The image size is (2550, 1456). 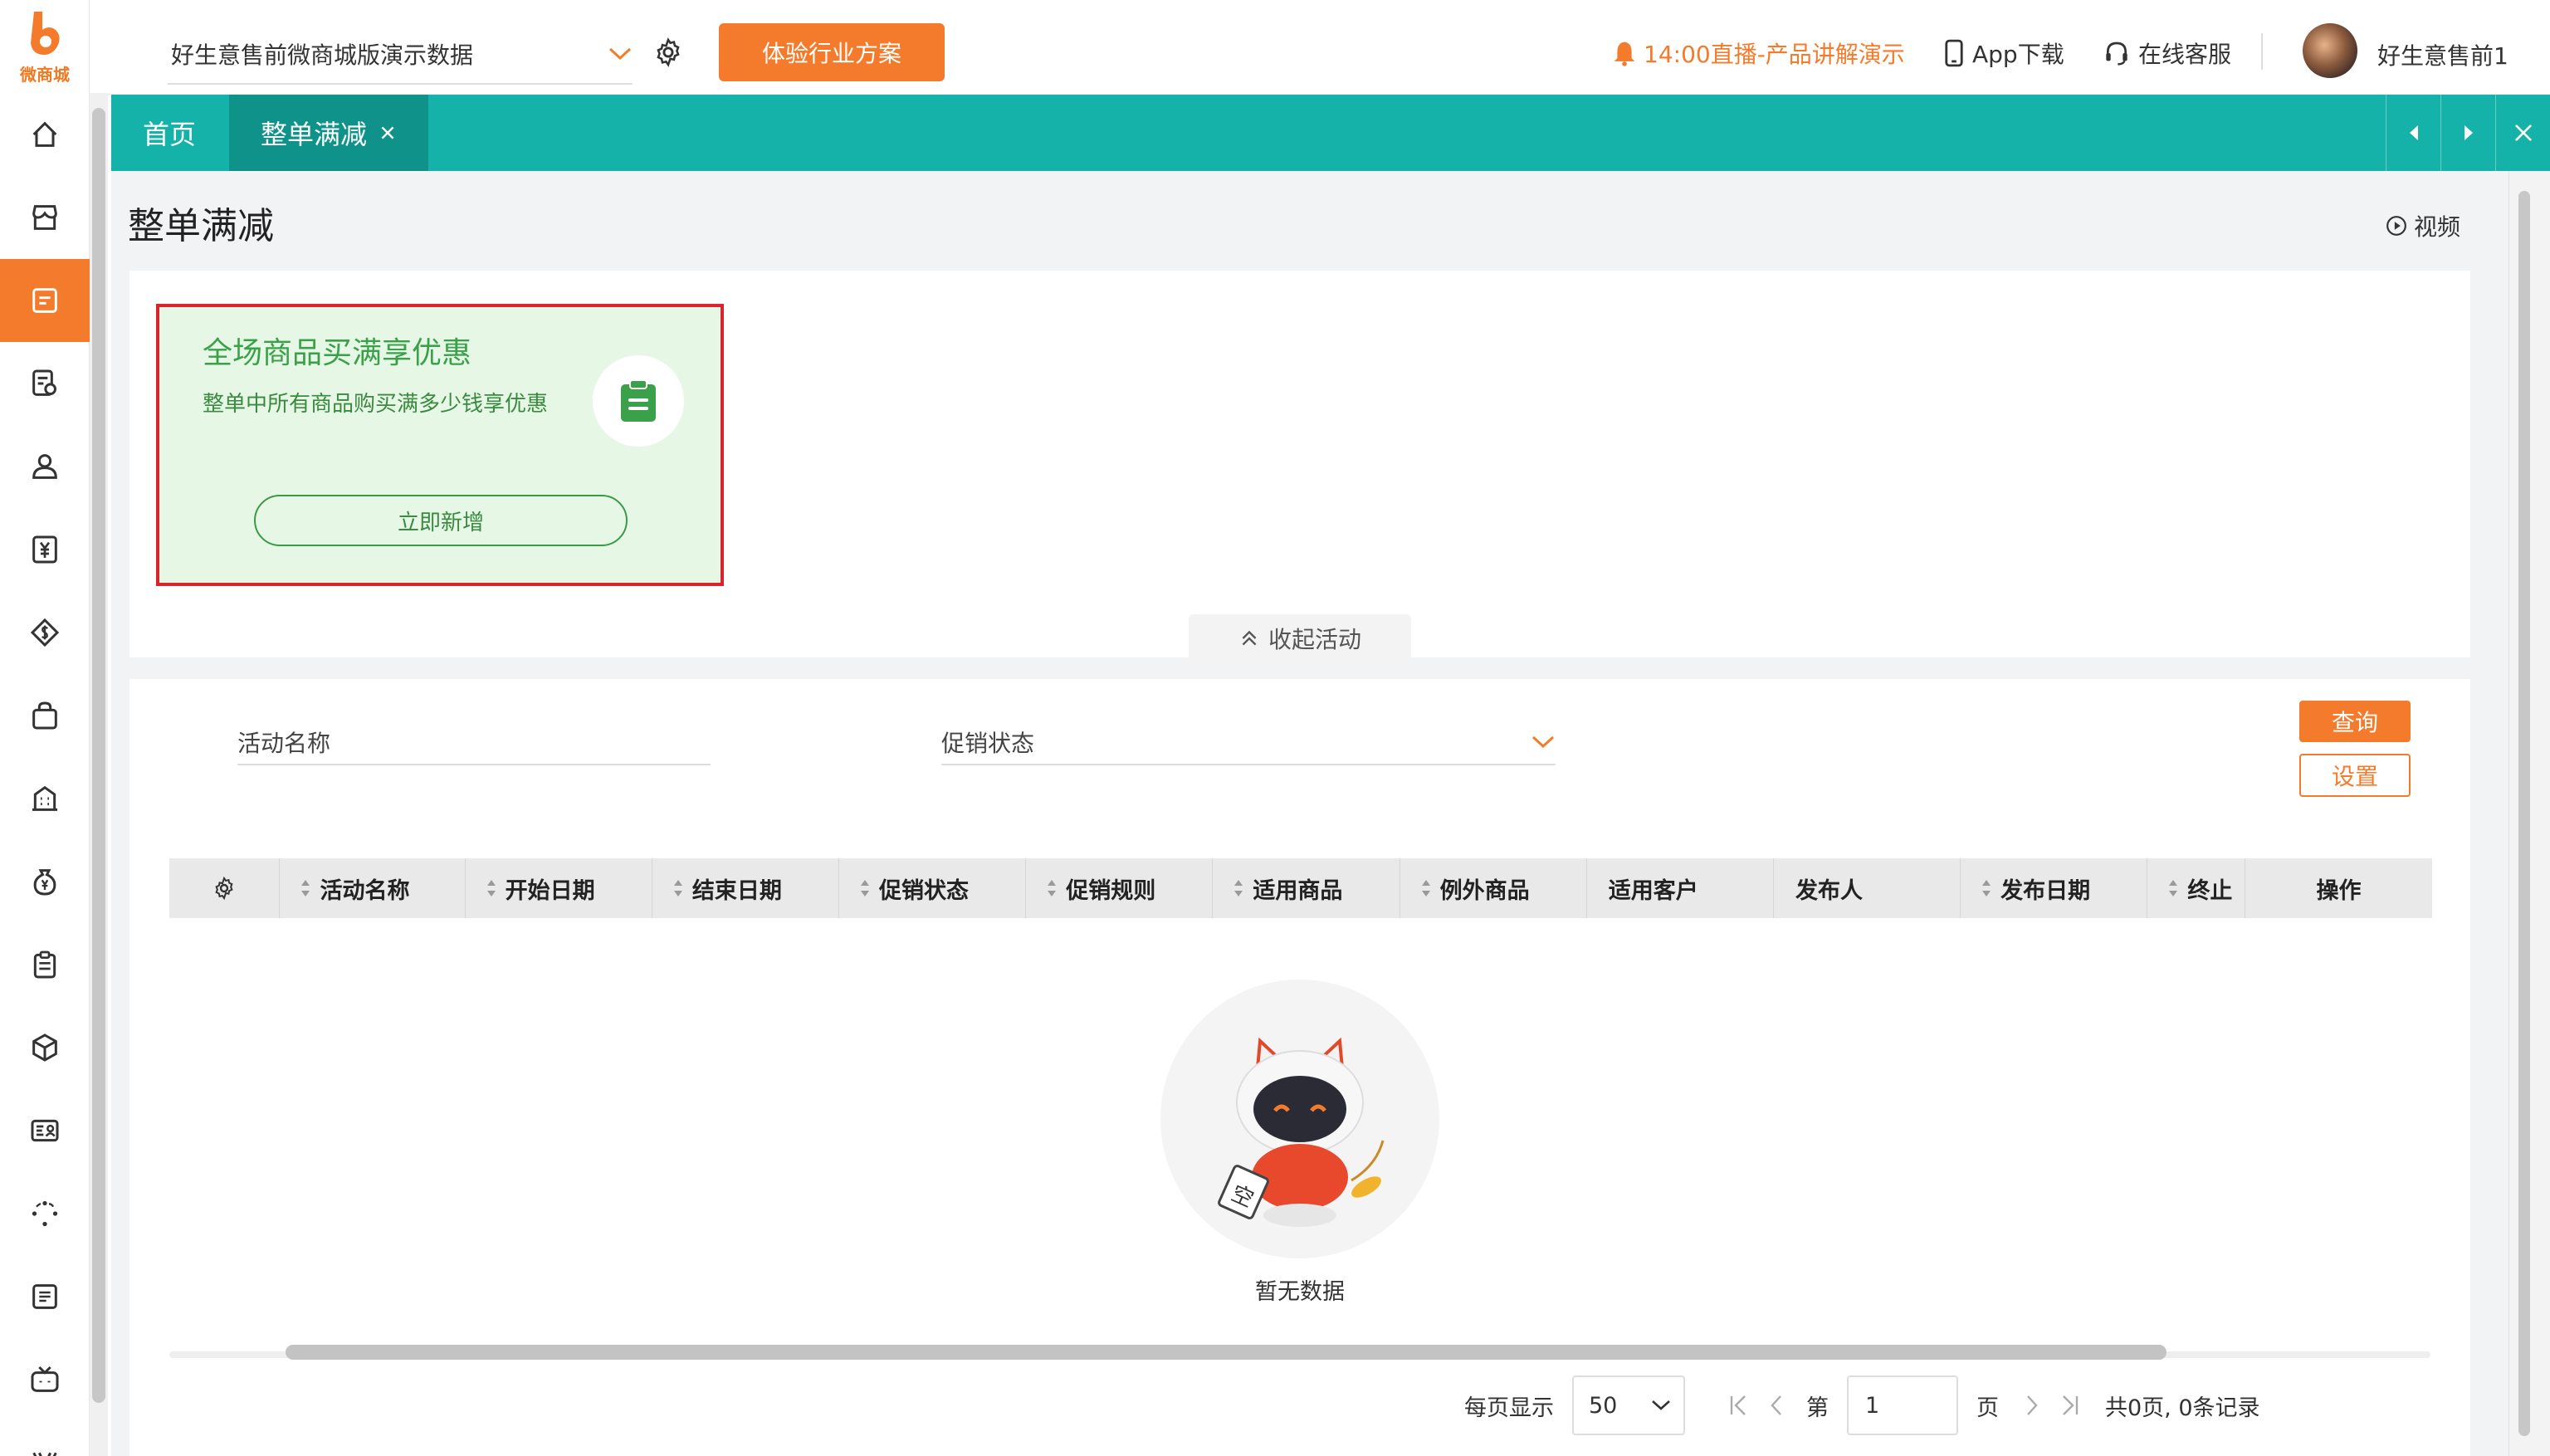 I want to click on video-link: 视频, so click(x=2423, y=225).